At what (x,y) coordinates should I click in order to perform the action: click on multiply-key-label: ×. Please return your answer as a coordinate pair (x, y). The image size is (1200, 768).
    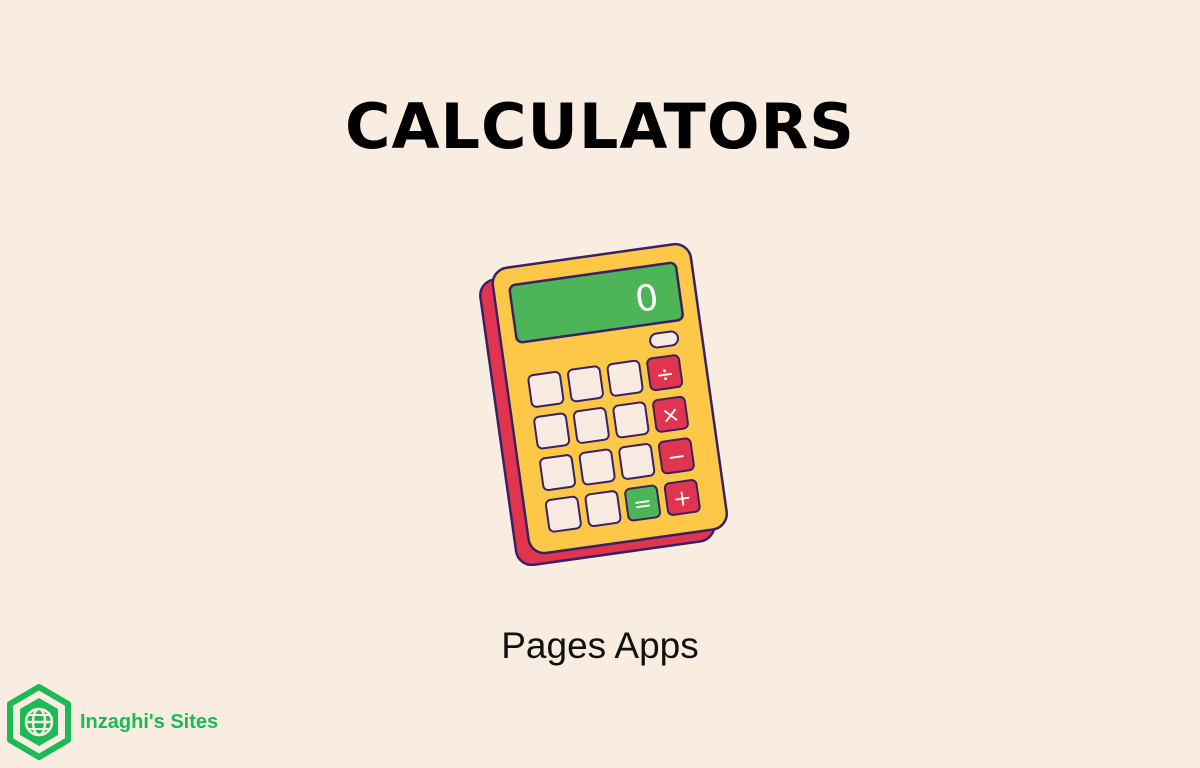
    Looking at the image, I should click on (671, 415).